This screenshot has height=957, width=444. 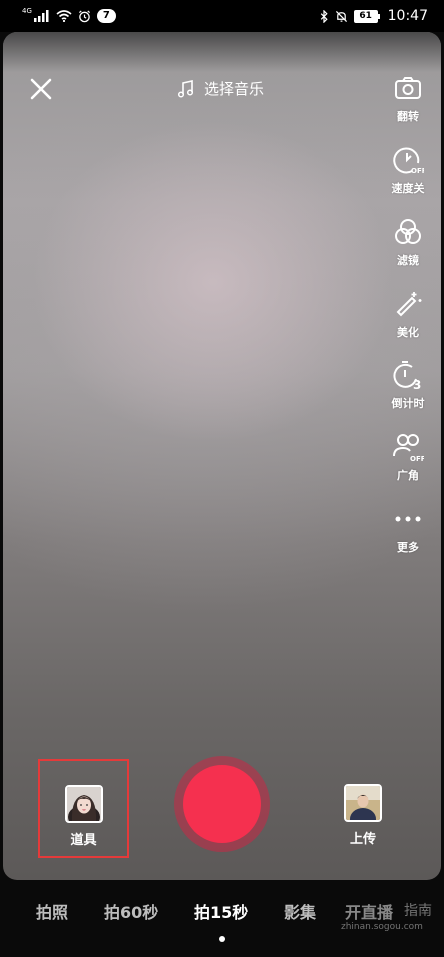 What do you see at coordinates (407, 376) in the screenshot?
I see `countdown-timer-icon: 3` at bounding box center [407, 376].